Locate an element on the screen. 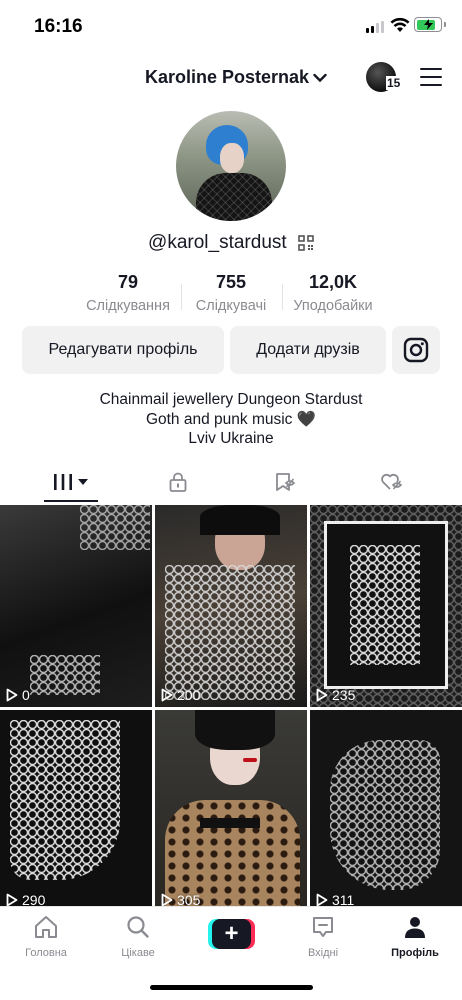 Image resolution: width=462 pixels, height=1000 pixels. lock-icon is located at coordinates (178, 482).